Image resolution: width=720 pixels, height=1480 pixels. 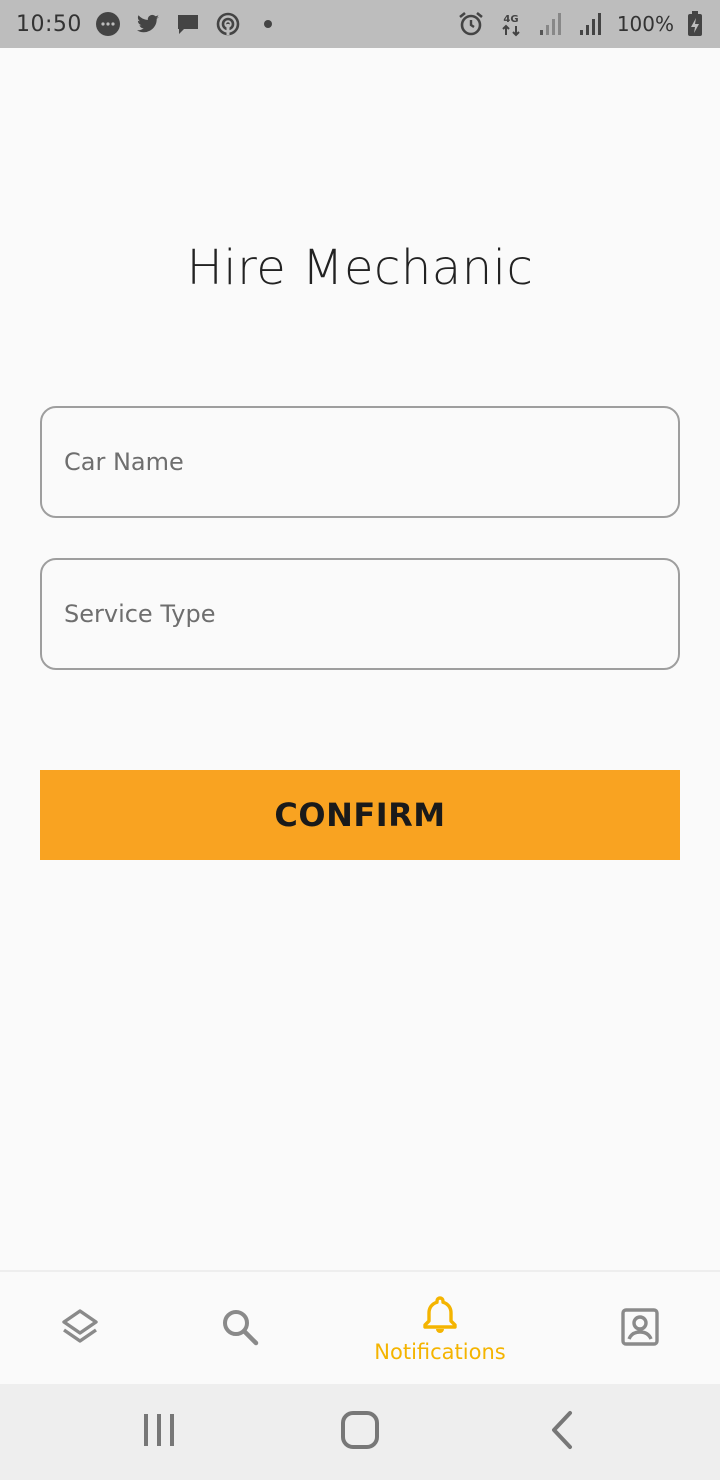 I want to click on alarm-icon, so click(x=471, y=24).